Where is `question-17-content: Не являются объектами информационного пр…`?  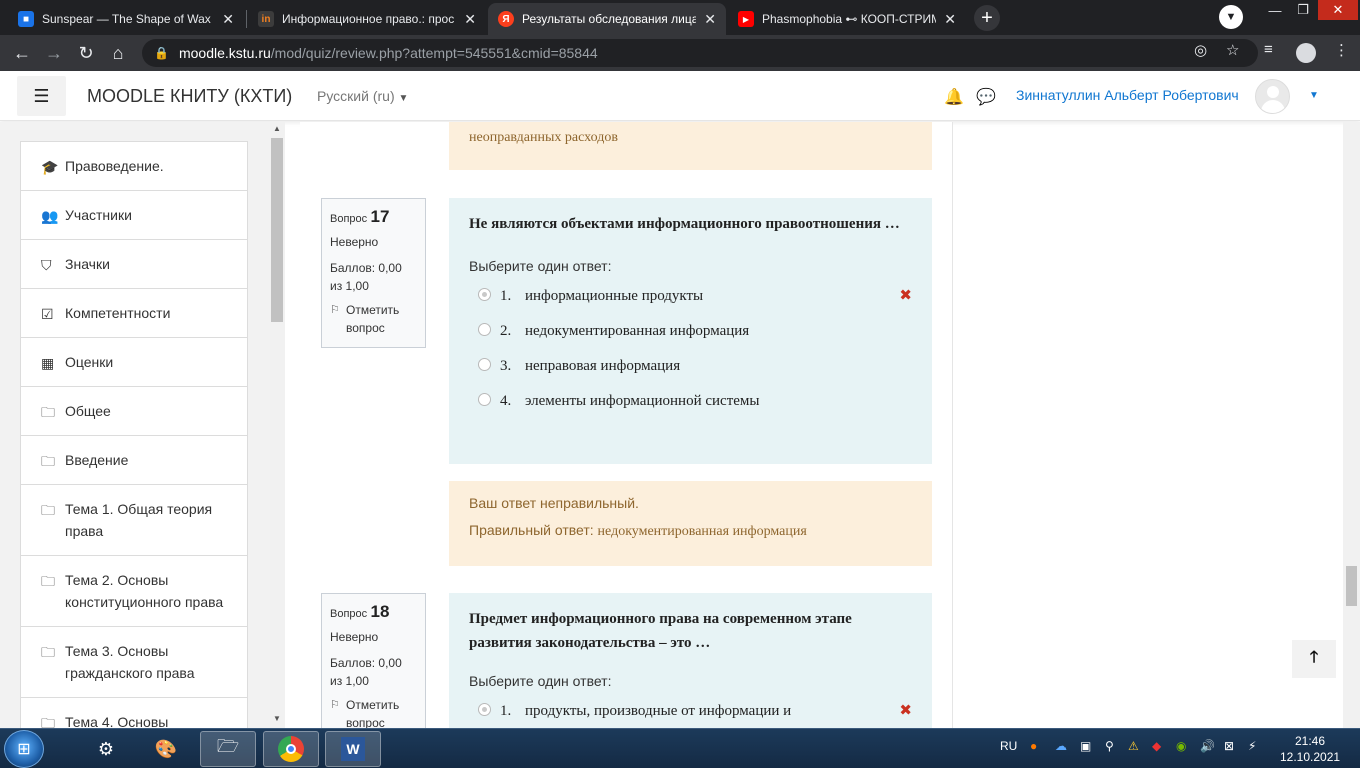
question-17-content: Не являются объектами информационного пр… is located at coordinates (690, 331).